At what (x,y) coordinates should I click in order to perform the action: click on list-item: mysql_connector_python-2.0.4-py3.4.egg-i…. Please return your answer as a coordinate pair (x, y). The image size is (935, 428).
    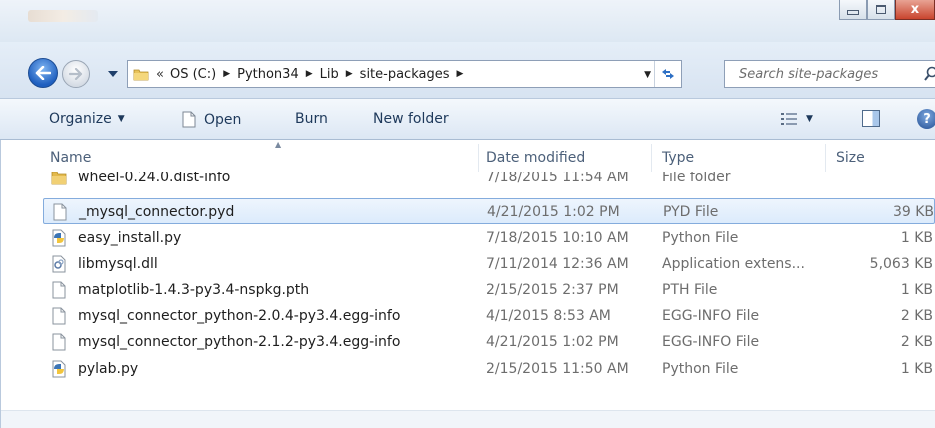
    Looking at the image, I should click on (489, 316).